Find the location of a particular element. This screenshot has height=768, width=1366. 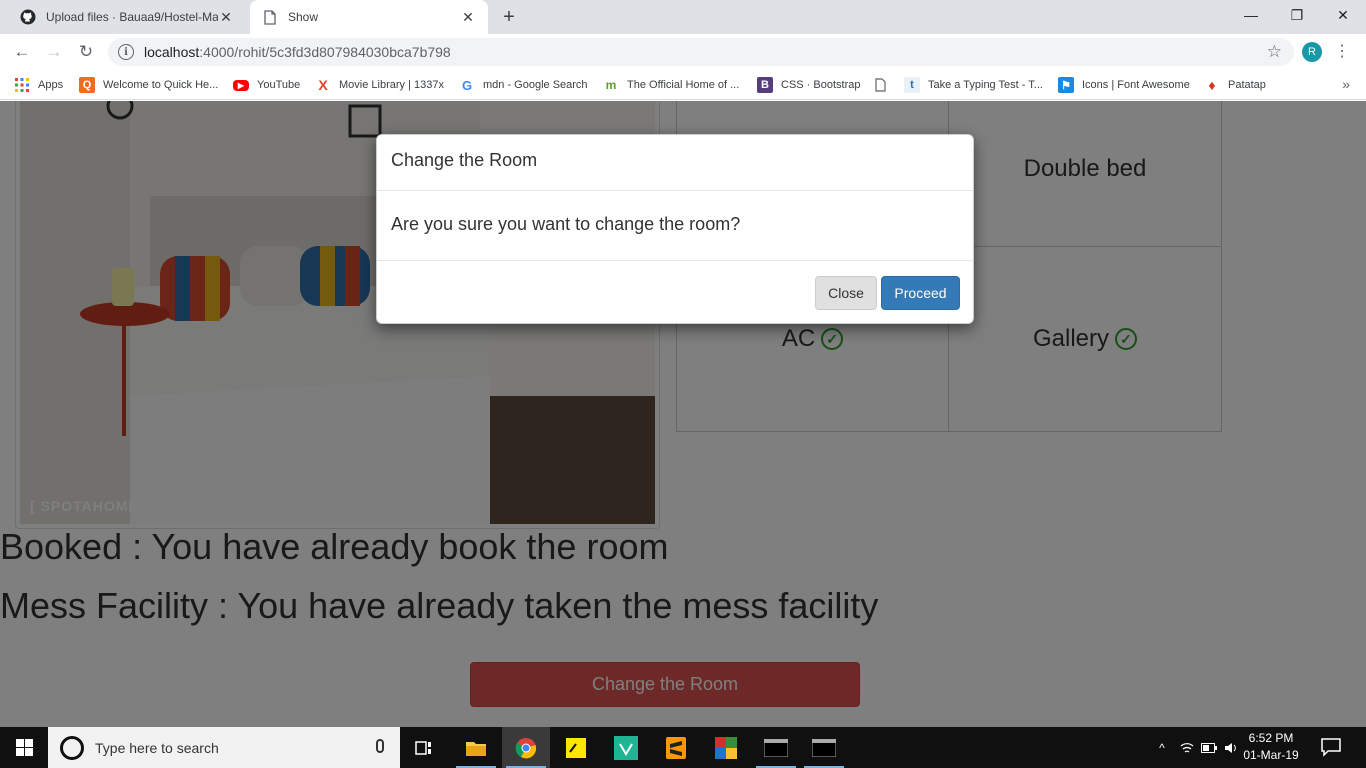

official-home-icon: m is located at coordinates (611, 85).